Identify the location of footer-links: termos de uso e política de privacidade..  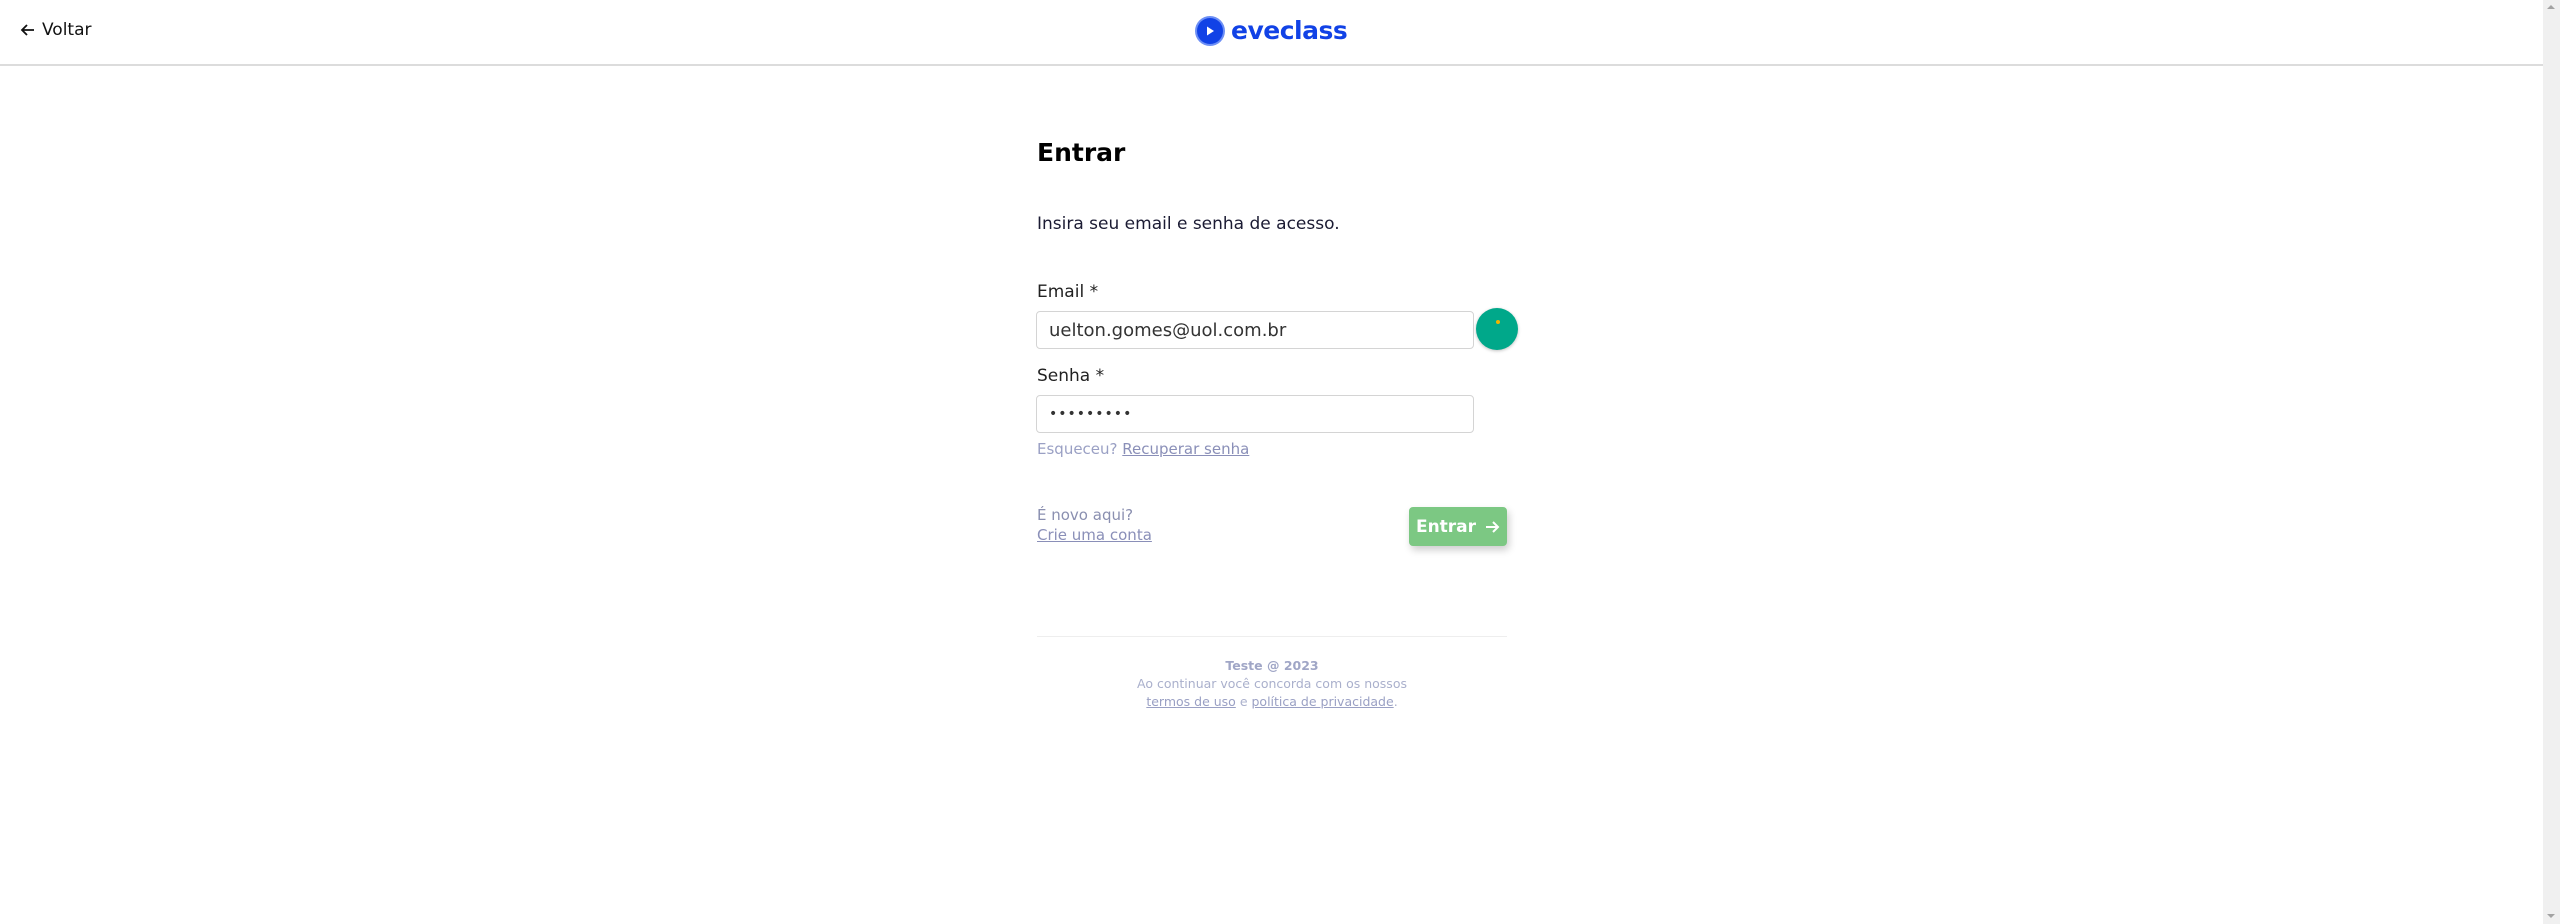
(1272, 701).